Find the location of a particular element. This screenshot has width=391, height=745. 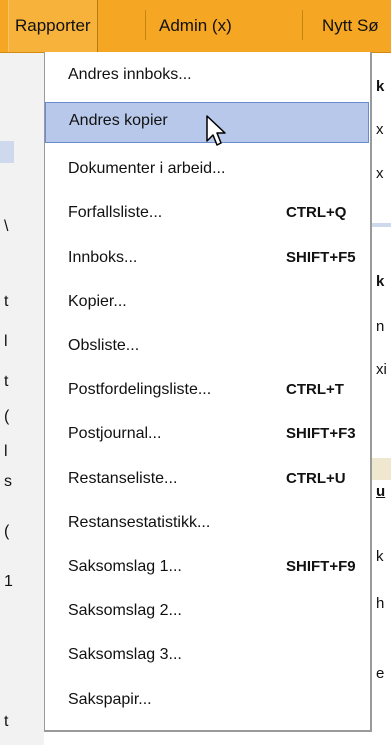

menu-nytt-label: Nytt Sø is located at coordinates (350, 25).